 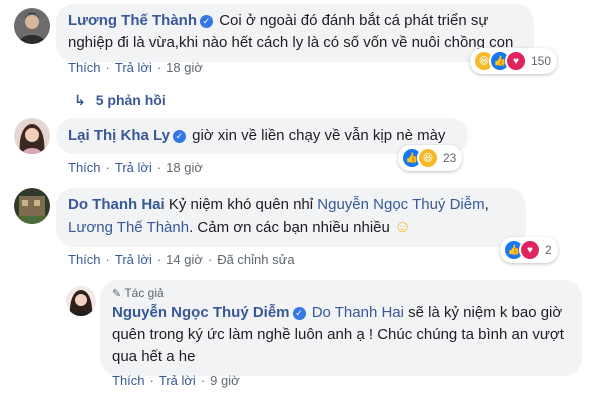 I want to click on reply-actions: Thích · Trả lời · 9 giờ, so click(x=176, y=380).